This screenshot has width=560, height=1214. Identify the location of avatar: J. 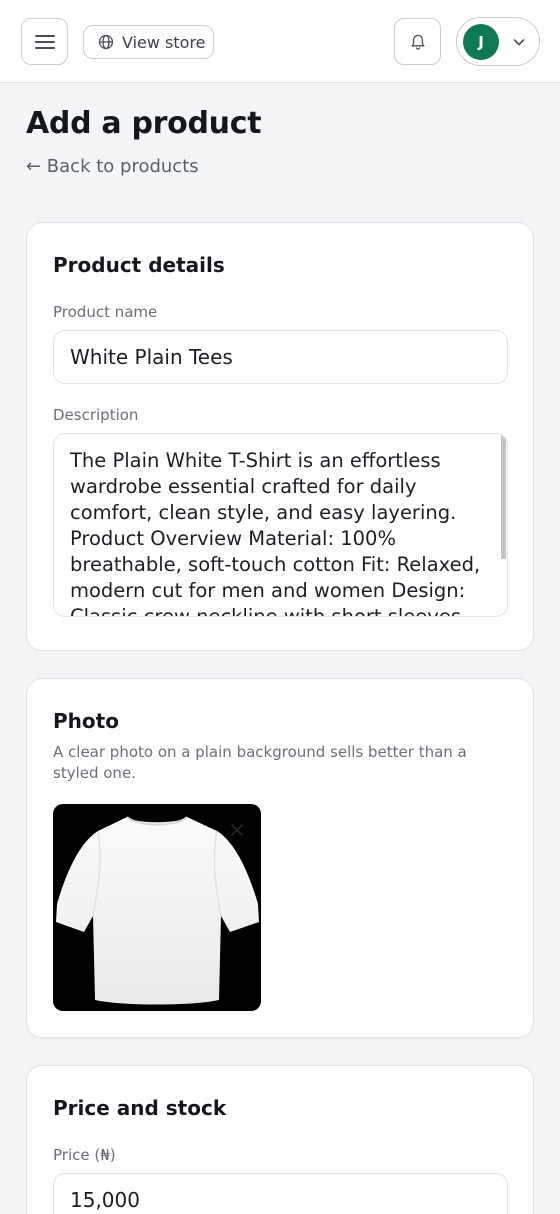
(481, 42).